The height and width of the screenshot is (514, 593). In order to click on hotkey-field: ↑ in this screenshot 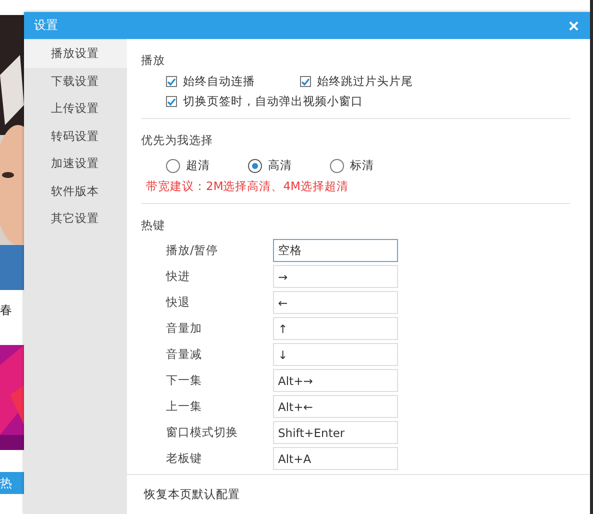, I will do `click(335, 328)`.